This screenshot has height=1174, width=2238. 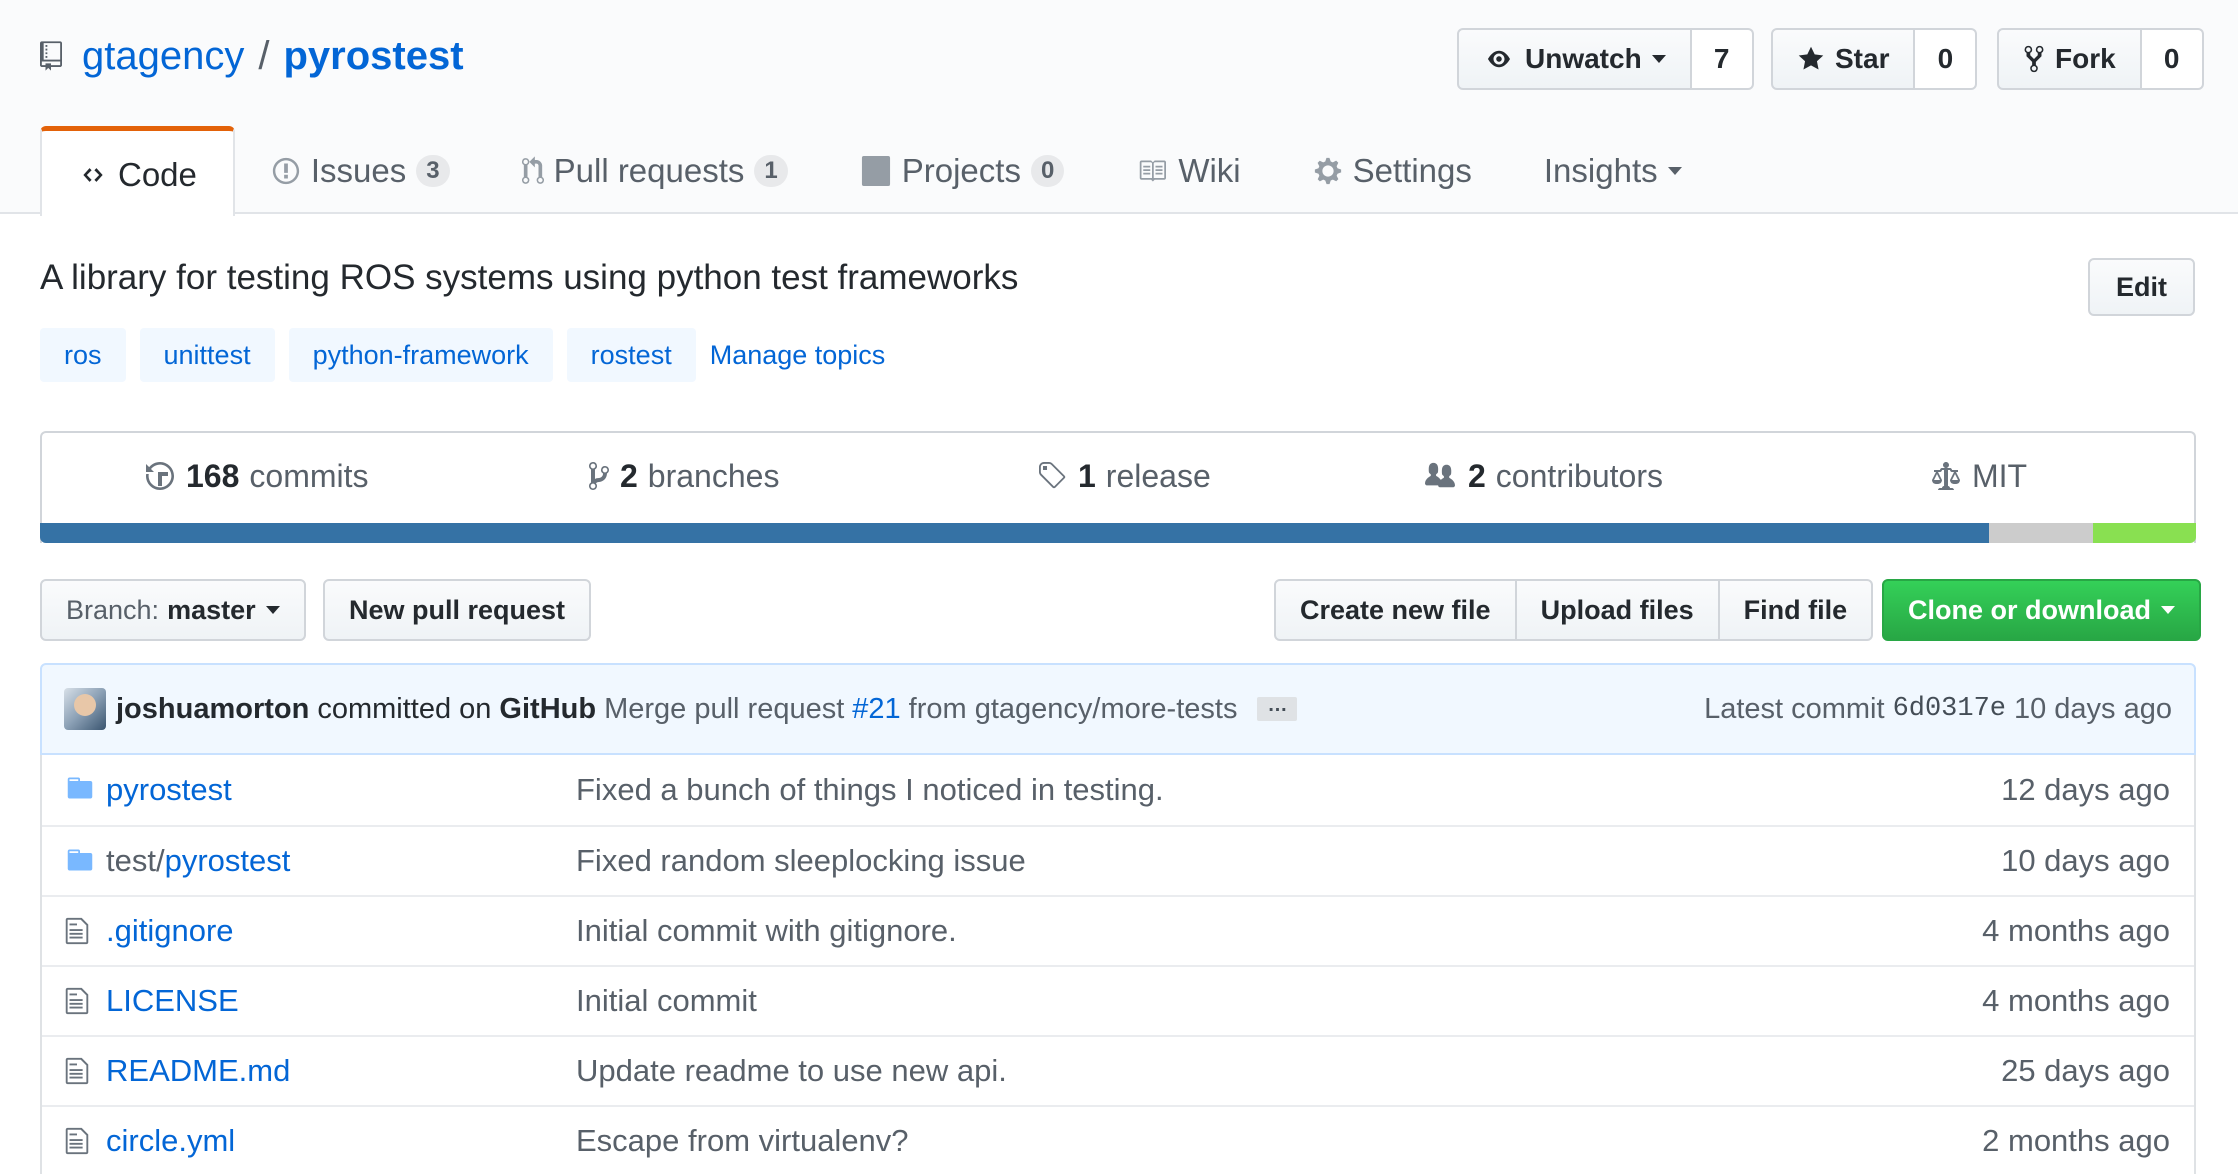 What do you see at coordinates (1722, 59) in the screenshot?
I see `watchers-count: 7` at bounding box center [1722, 59].